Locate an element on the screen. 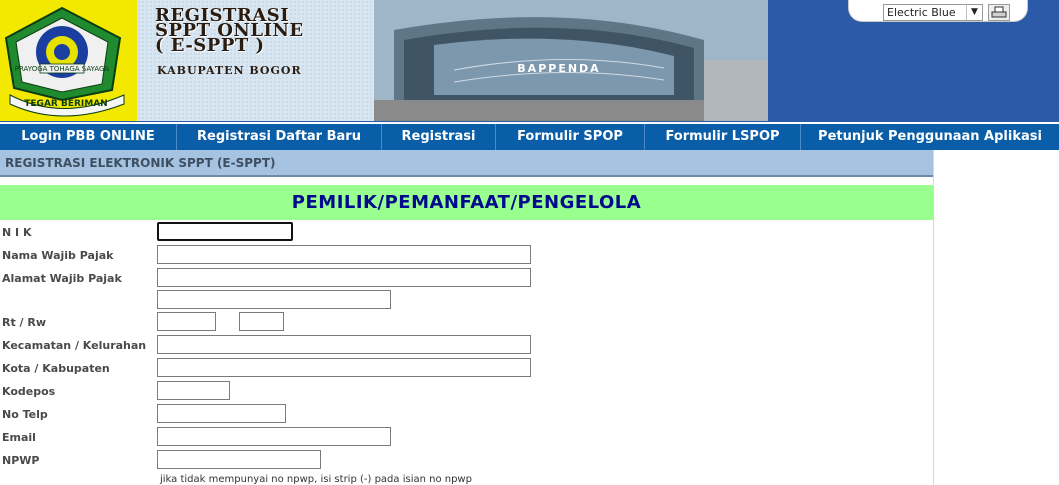 This screenshot has height=485, width=1059. nama-wajib-pajak-input is located at coordinates (344, 254).